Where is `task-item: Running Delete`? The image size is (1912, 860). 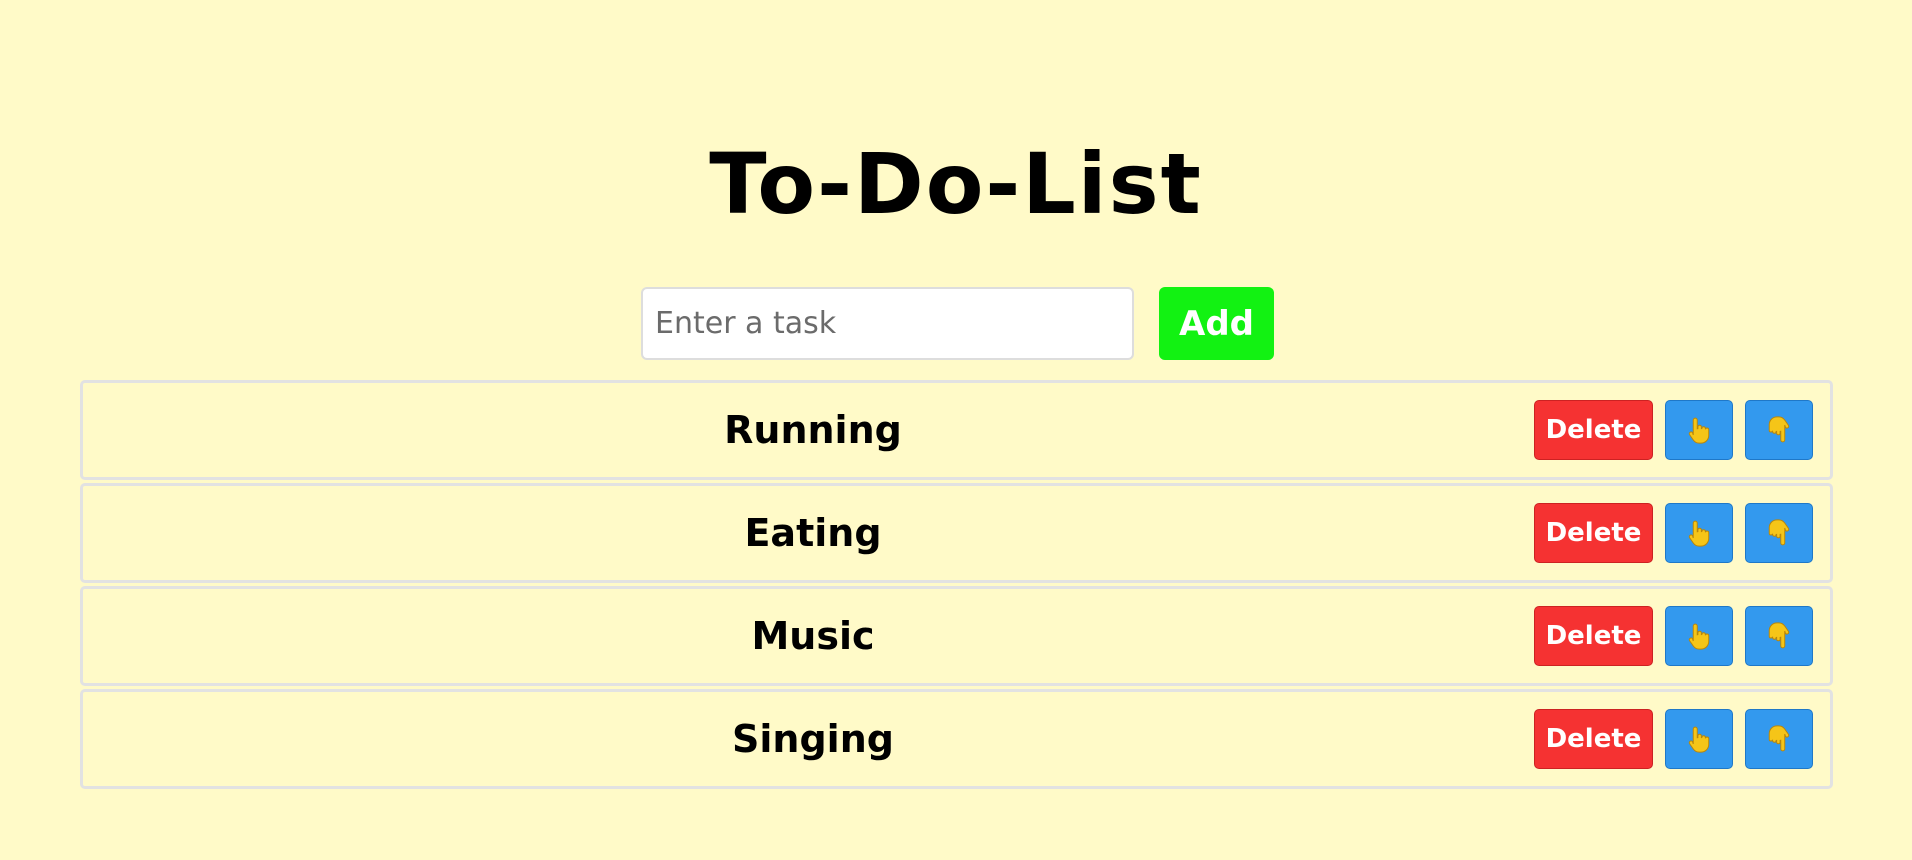 task-item: Running Delete is located at coordinates (956, 430).